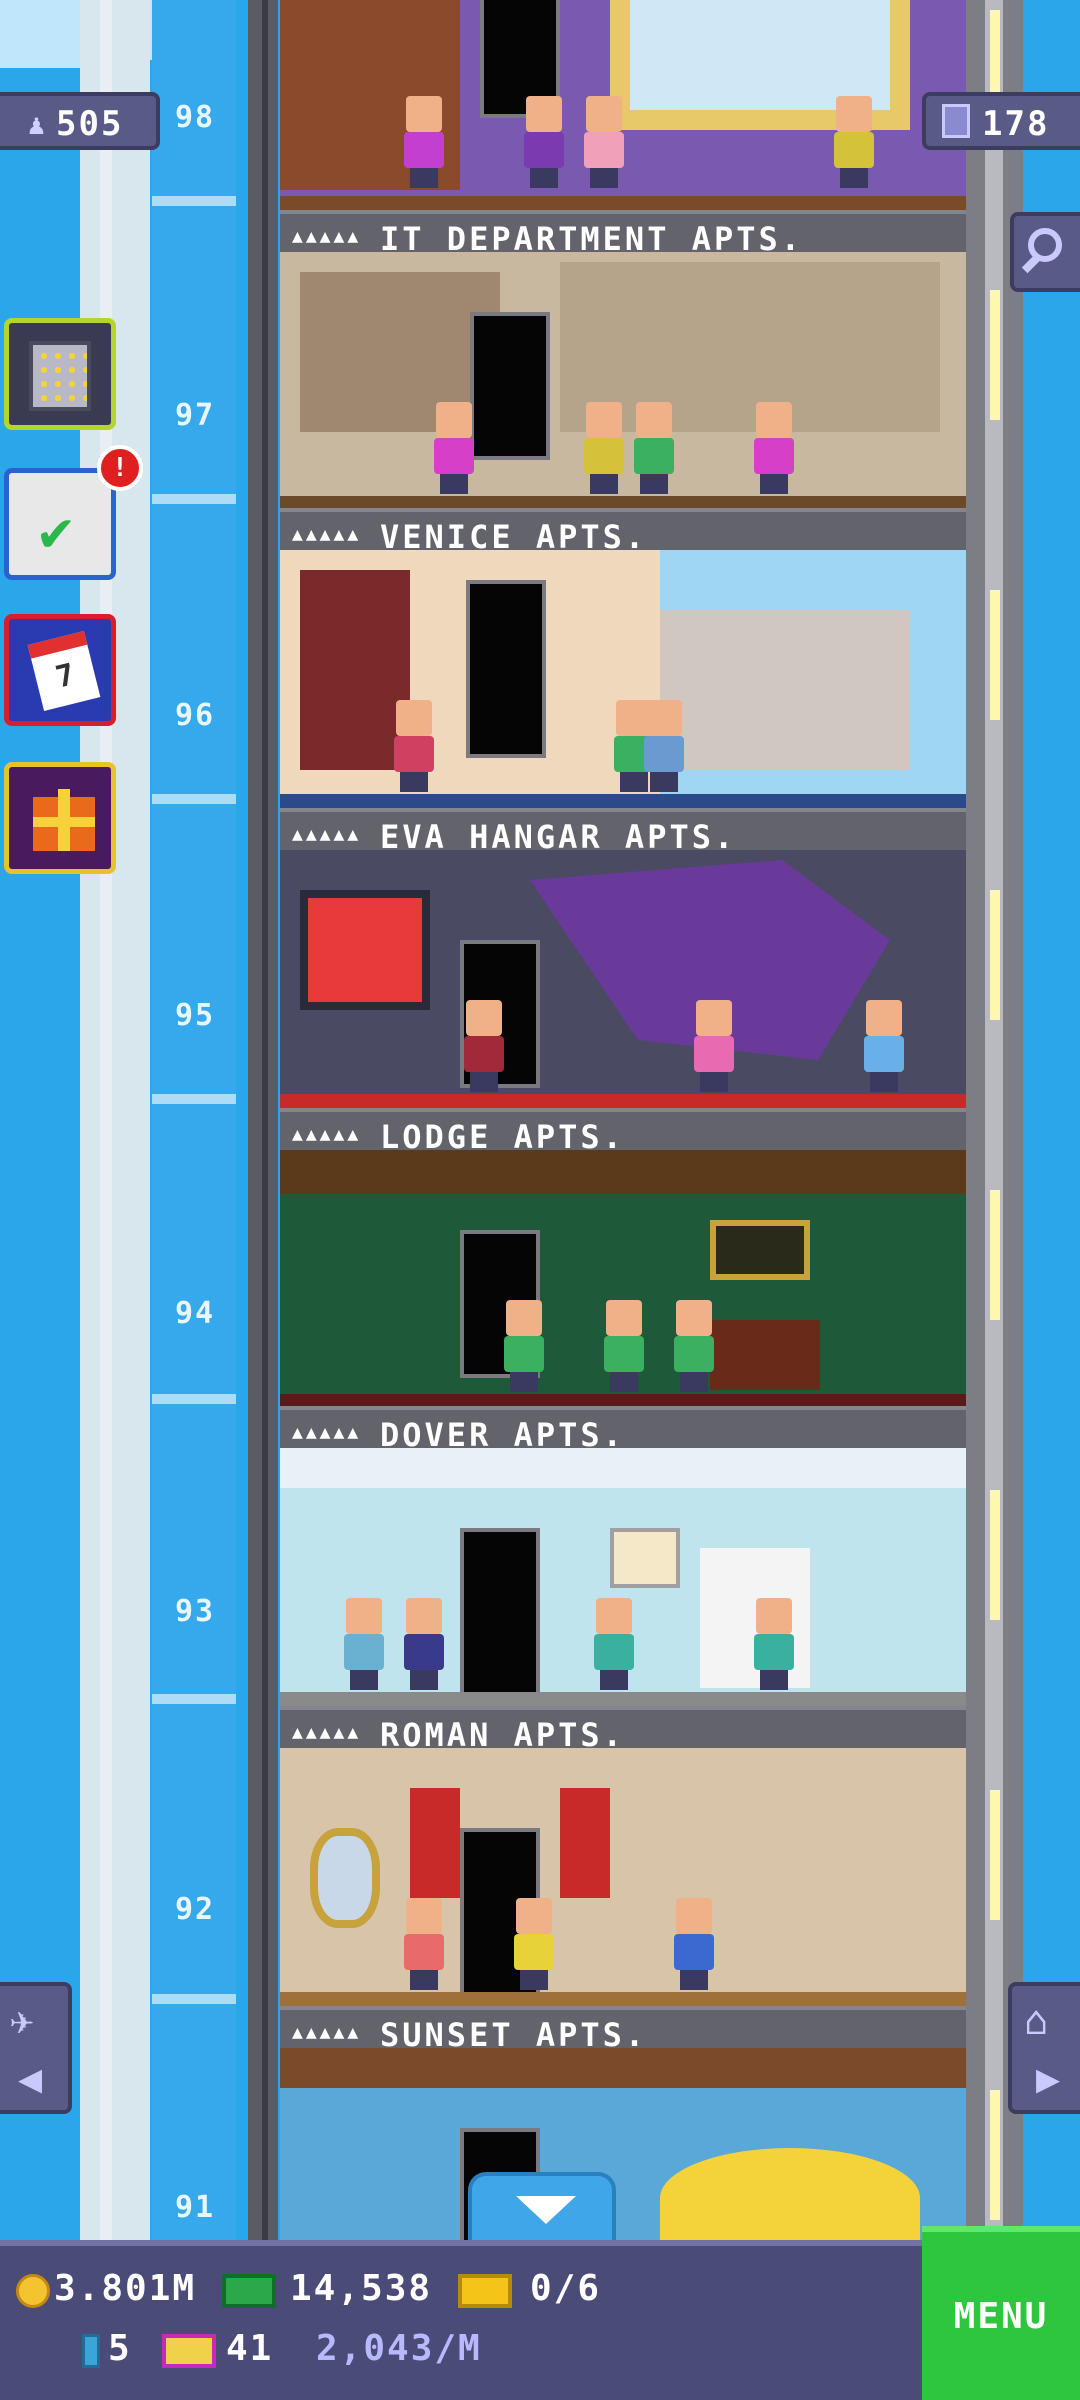  What do you see at coordinates (1044, 2048) in the screenshot?
I see `lobby-button: ⌂ ▶` at bounding box center [1044, 2048].